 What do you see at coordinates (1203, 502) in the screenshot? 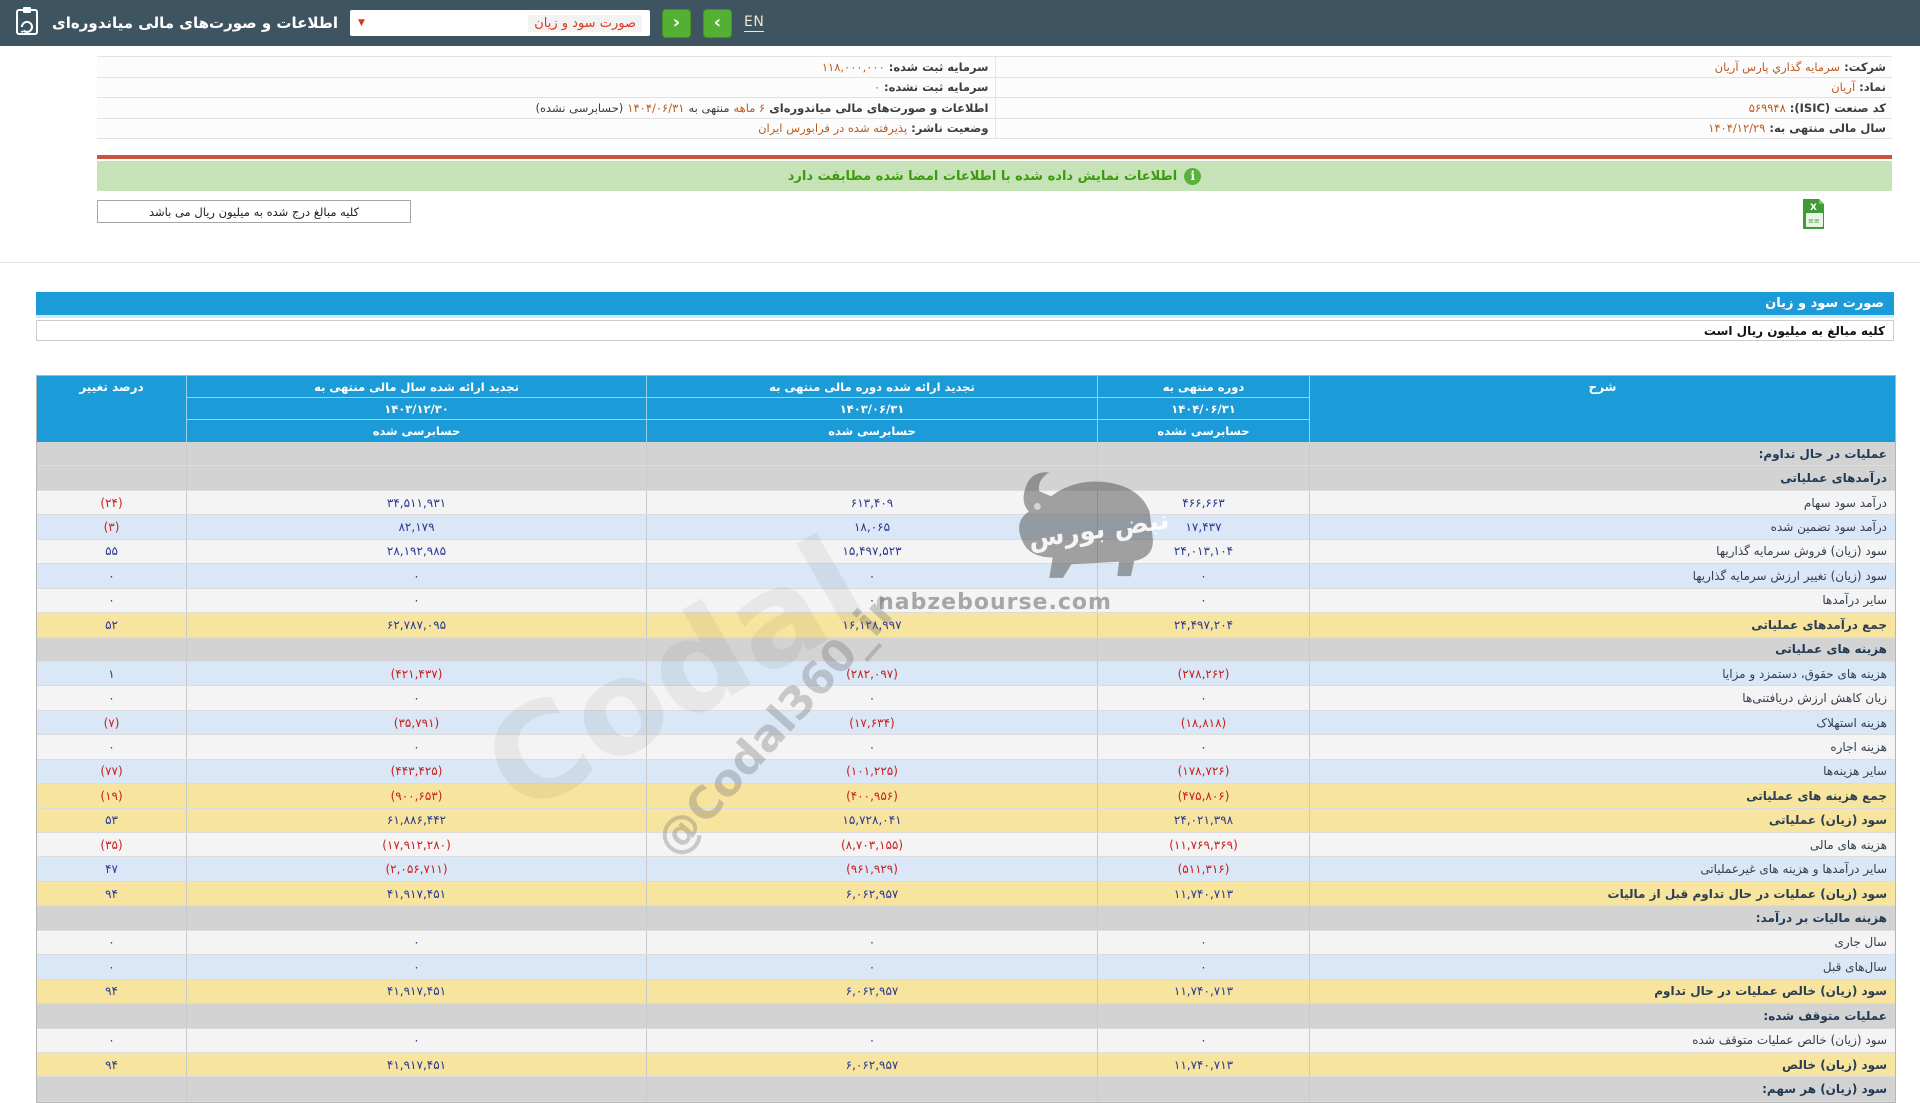
I see `value-cell-c1: ۴۶۶,۶۶۳` at bounding box center [1203, 502].